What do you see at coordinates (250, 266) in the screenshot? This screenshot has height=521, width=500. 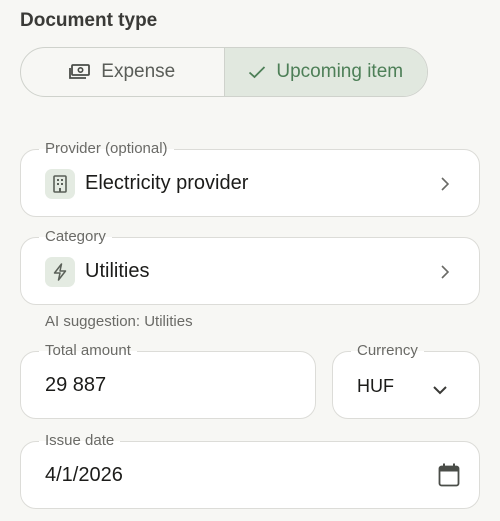 I see `category-field: Category Utilities` at bounding box center [250, 266].